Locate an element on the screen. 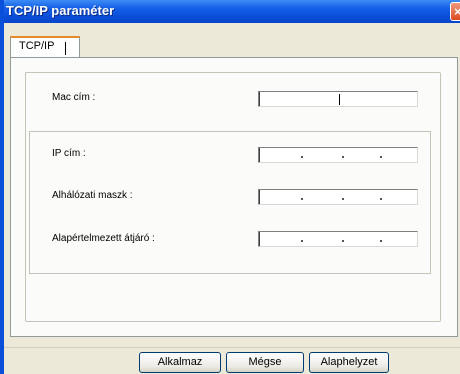  tab-tcpip: TCP/IP is located at coordinates (45, 47).